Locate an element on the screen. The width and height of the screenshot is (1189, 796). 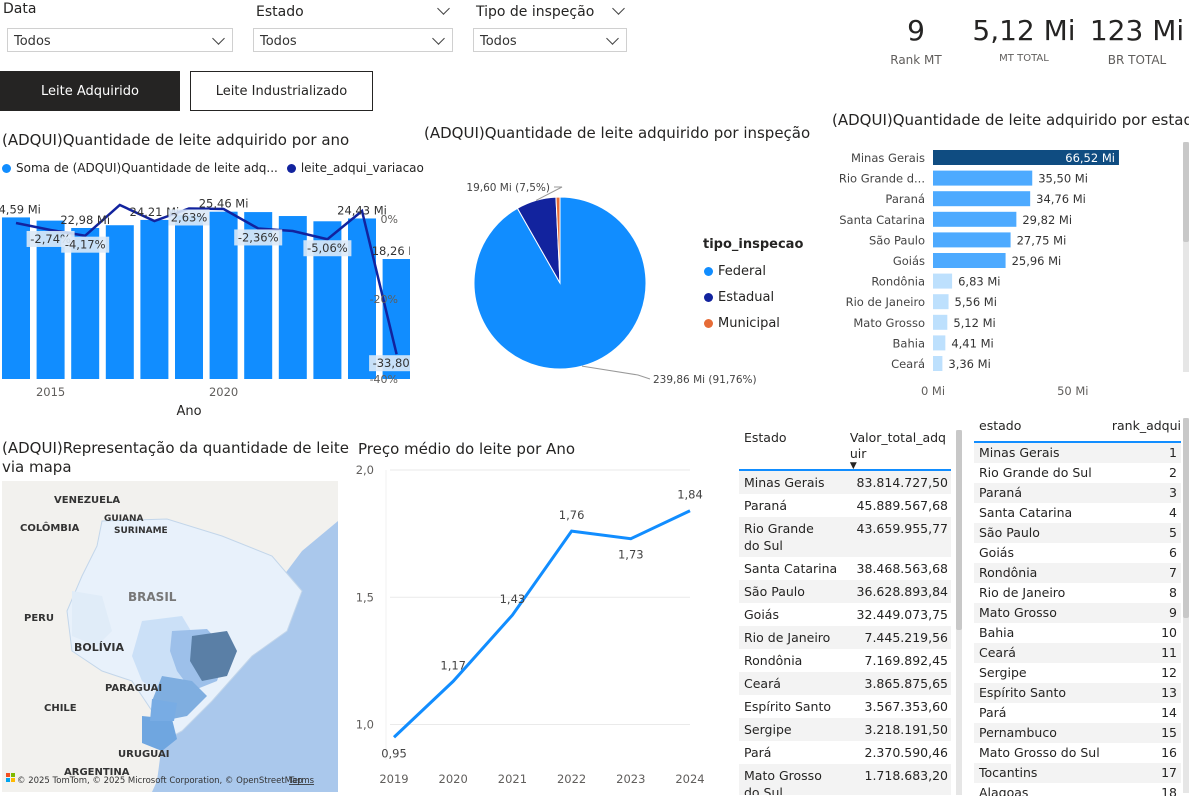
table-row: Pará 2.370.590,46 is located at coordinates (845, 752).